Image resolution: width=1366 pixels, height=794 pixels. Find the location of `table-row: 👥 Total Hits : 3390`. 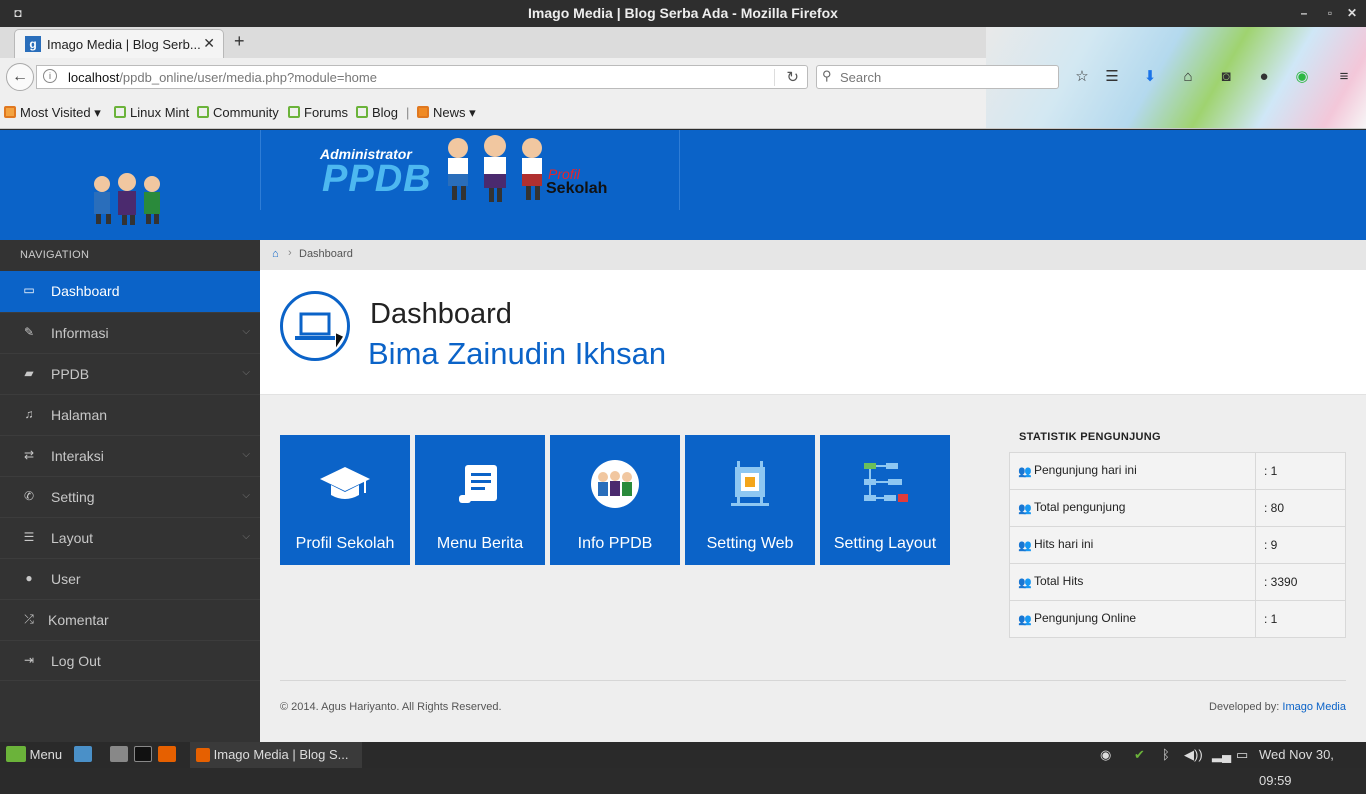

table-row: 👥 Total Hits : 3390 is located at coordinates (1177, 582).